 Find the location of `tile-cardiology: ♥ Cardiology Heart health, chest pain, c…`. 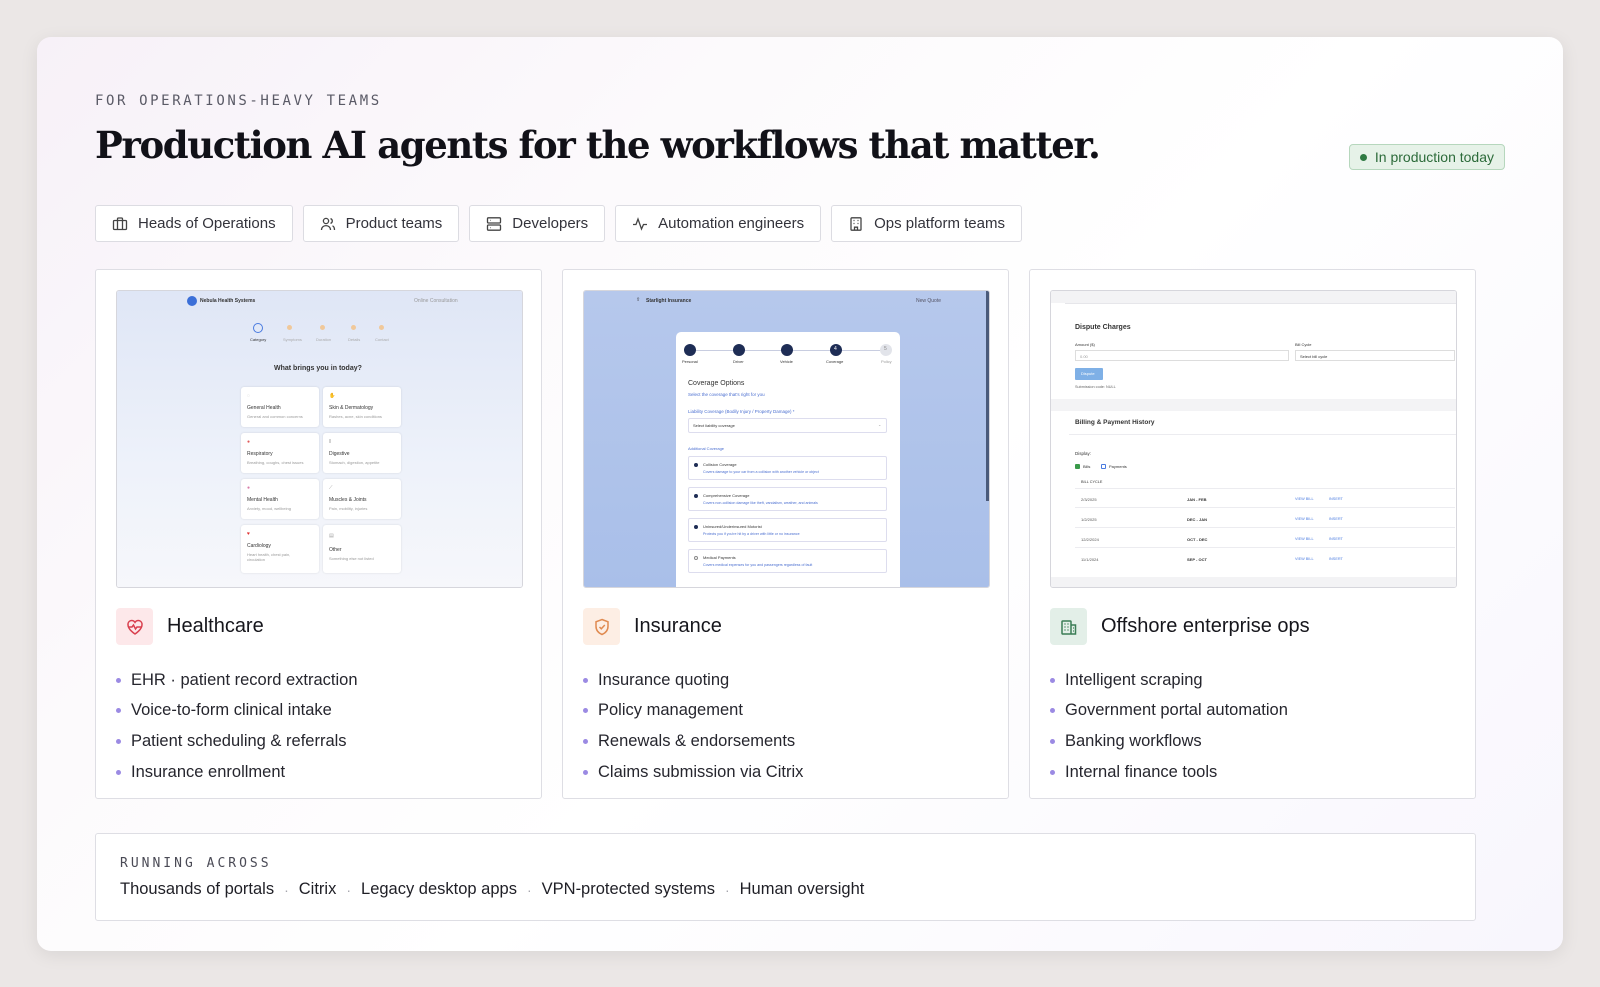

tile-cardiology: ♥ Cardiology Heart health, chest pain, c… is located at coordinates (280, 549).